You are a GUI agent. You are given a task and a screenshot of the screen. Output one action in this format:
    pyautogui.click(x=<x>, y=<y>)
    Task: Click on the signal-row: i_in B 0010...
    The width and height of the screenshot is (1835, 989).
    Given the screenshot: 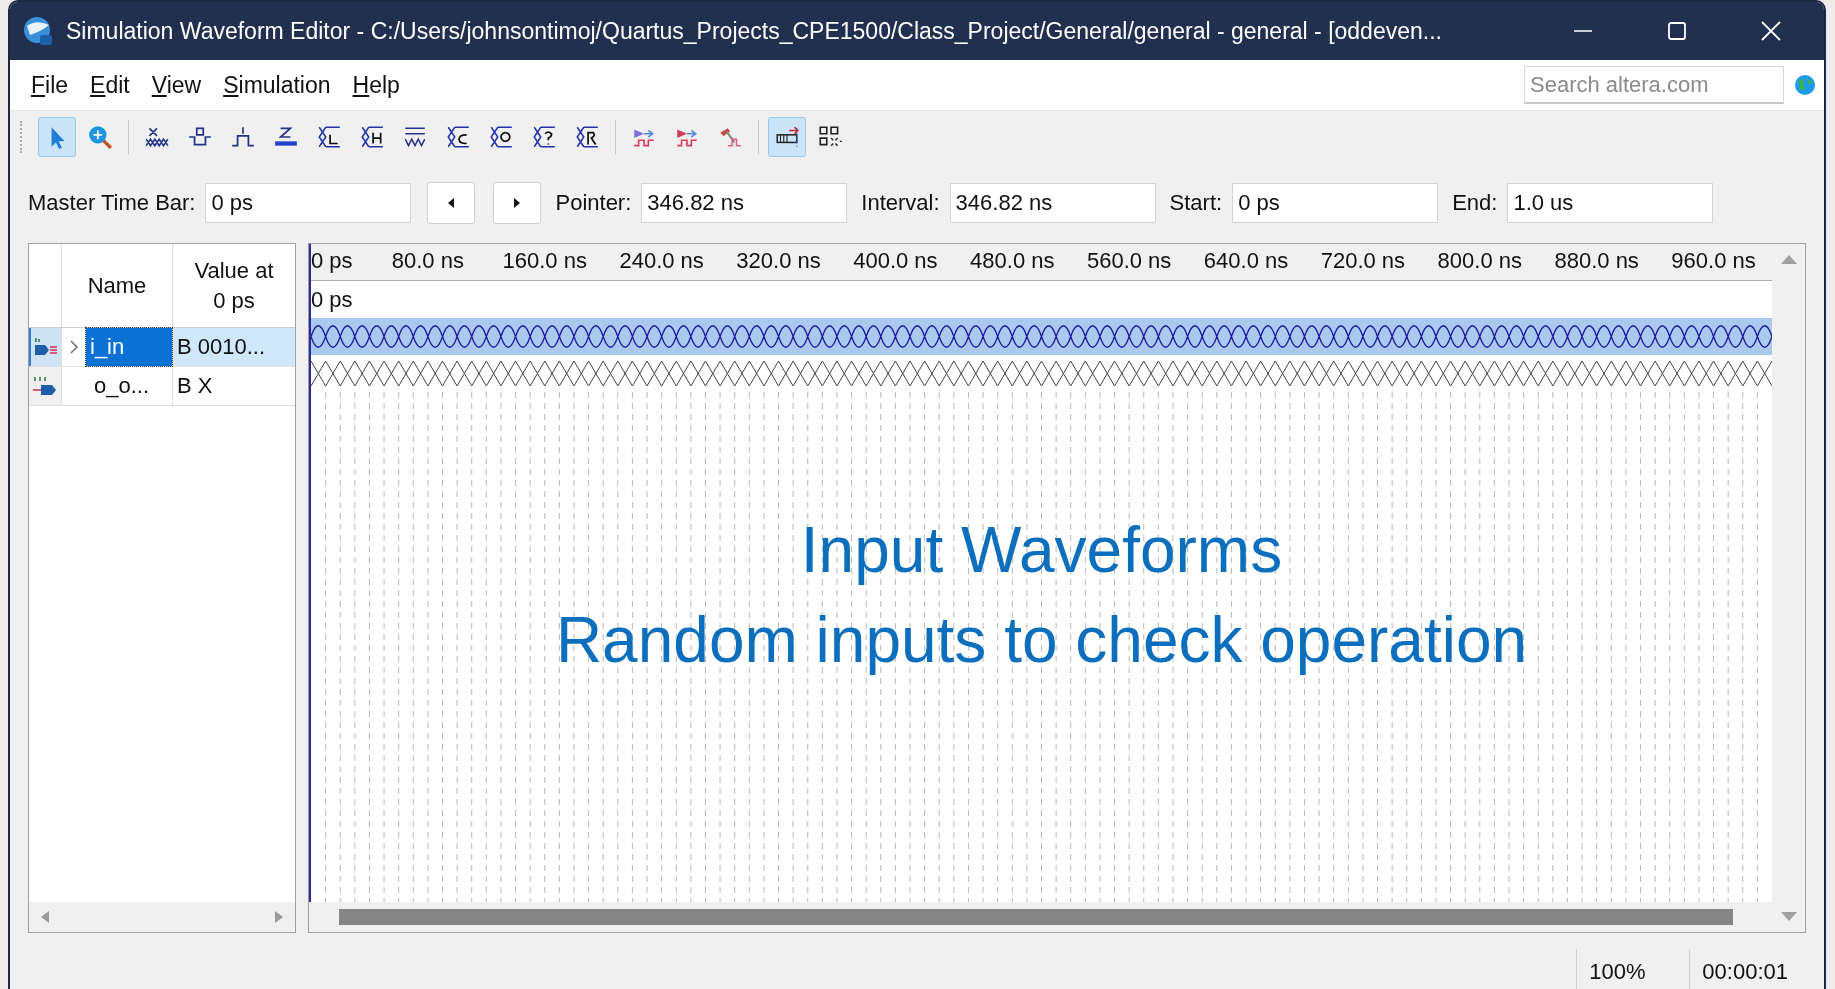 What is the action you would take?
    pyautogui.click(x=162, y=347)
    